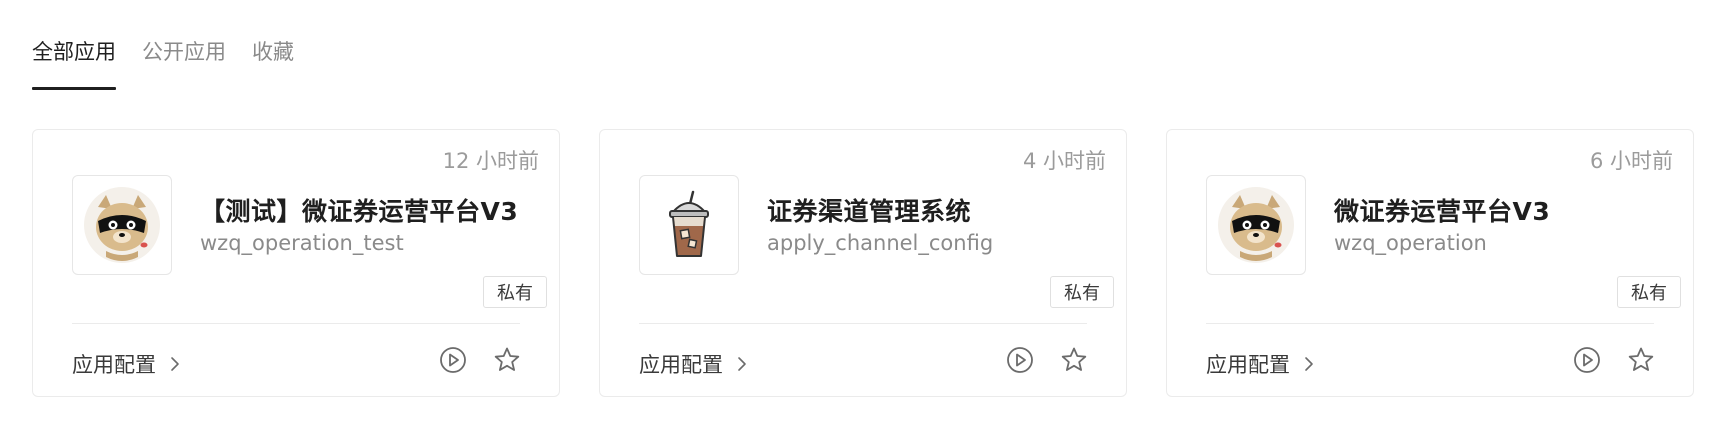 The width and height of the screenshot is (1714, 434). What do you see at coordinates (184, 63) in the screenshot?
I see `tab-public-apps: 公开应用` at bounding box center [184, 63].